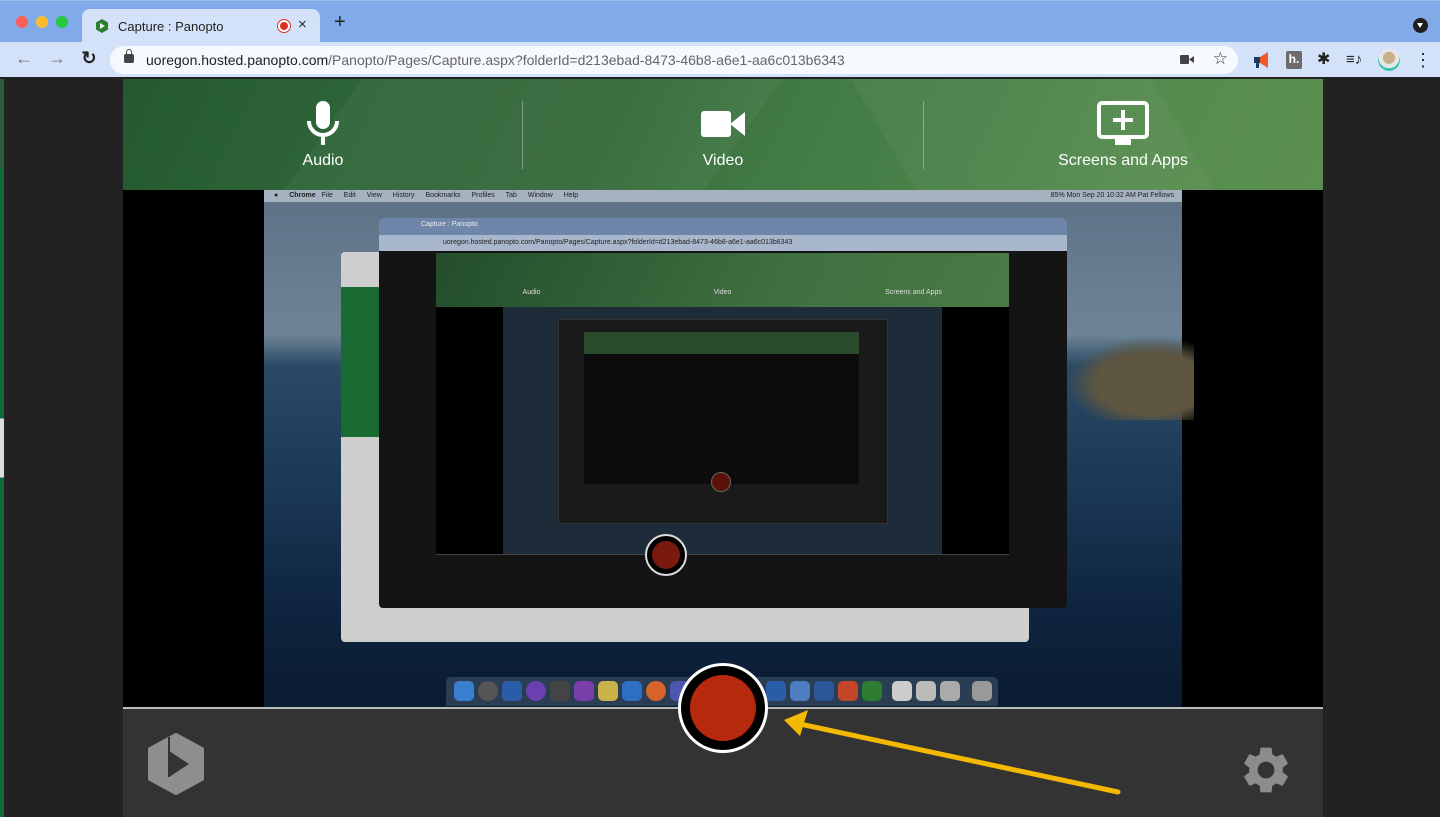  What do you see at coordinates (284, 26) in the screenshot?
I see `recording-dot-icon` at bounding box center [284, 26].